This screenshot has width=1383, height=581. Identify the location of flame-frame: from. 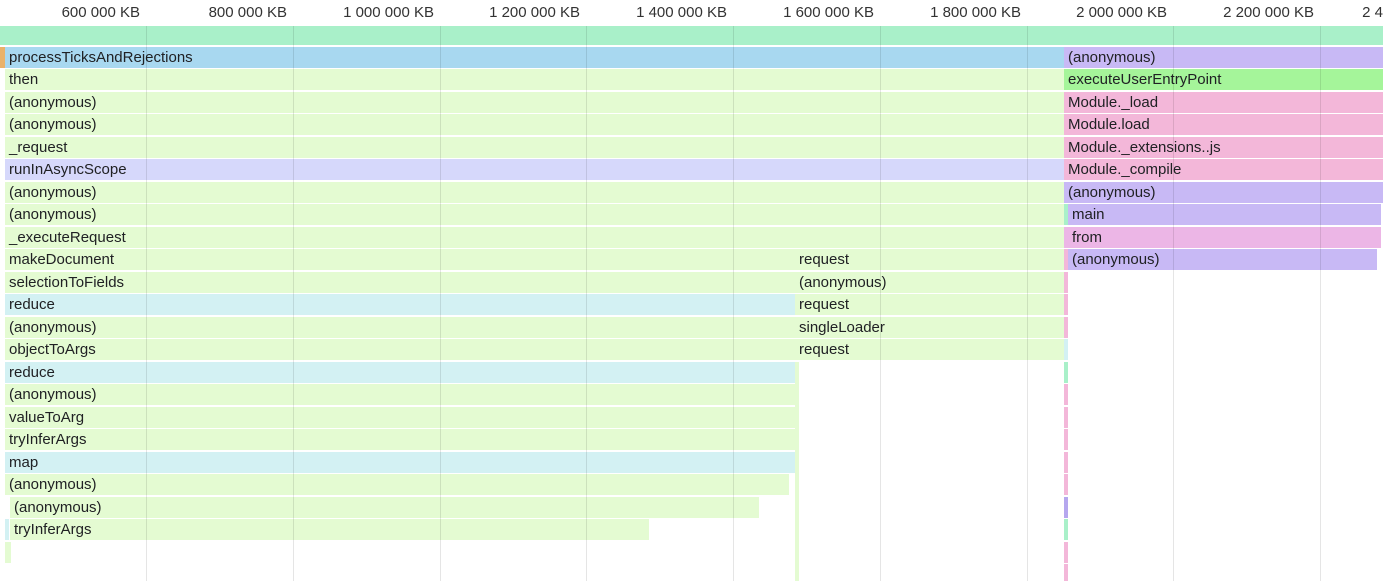
(1224, 237).